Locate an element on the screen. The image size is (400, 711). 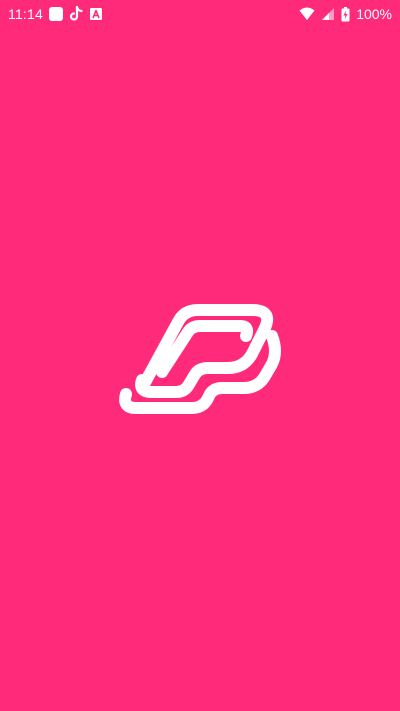
a-badge-icon is located at coordinates (96, 14).